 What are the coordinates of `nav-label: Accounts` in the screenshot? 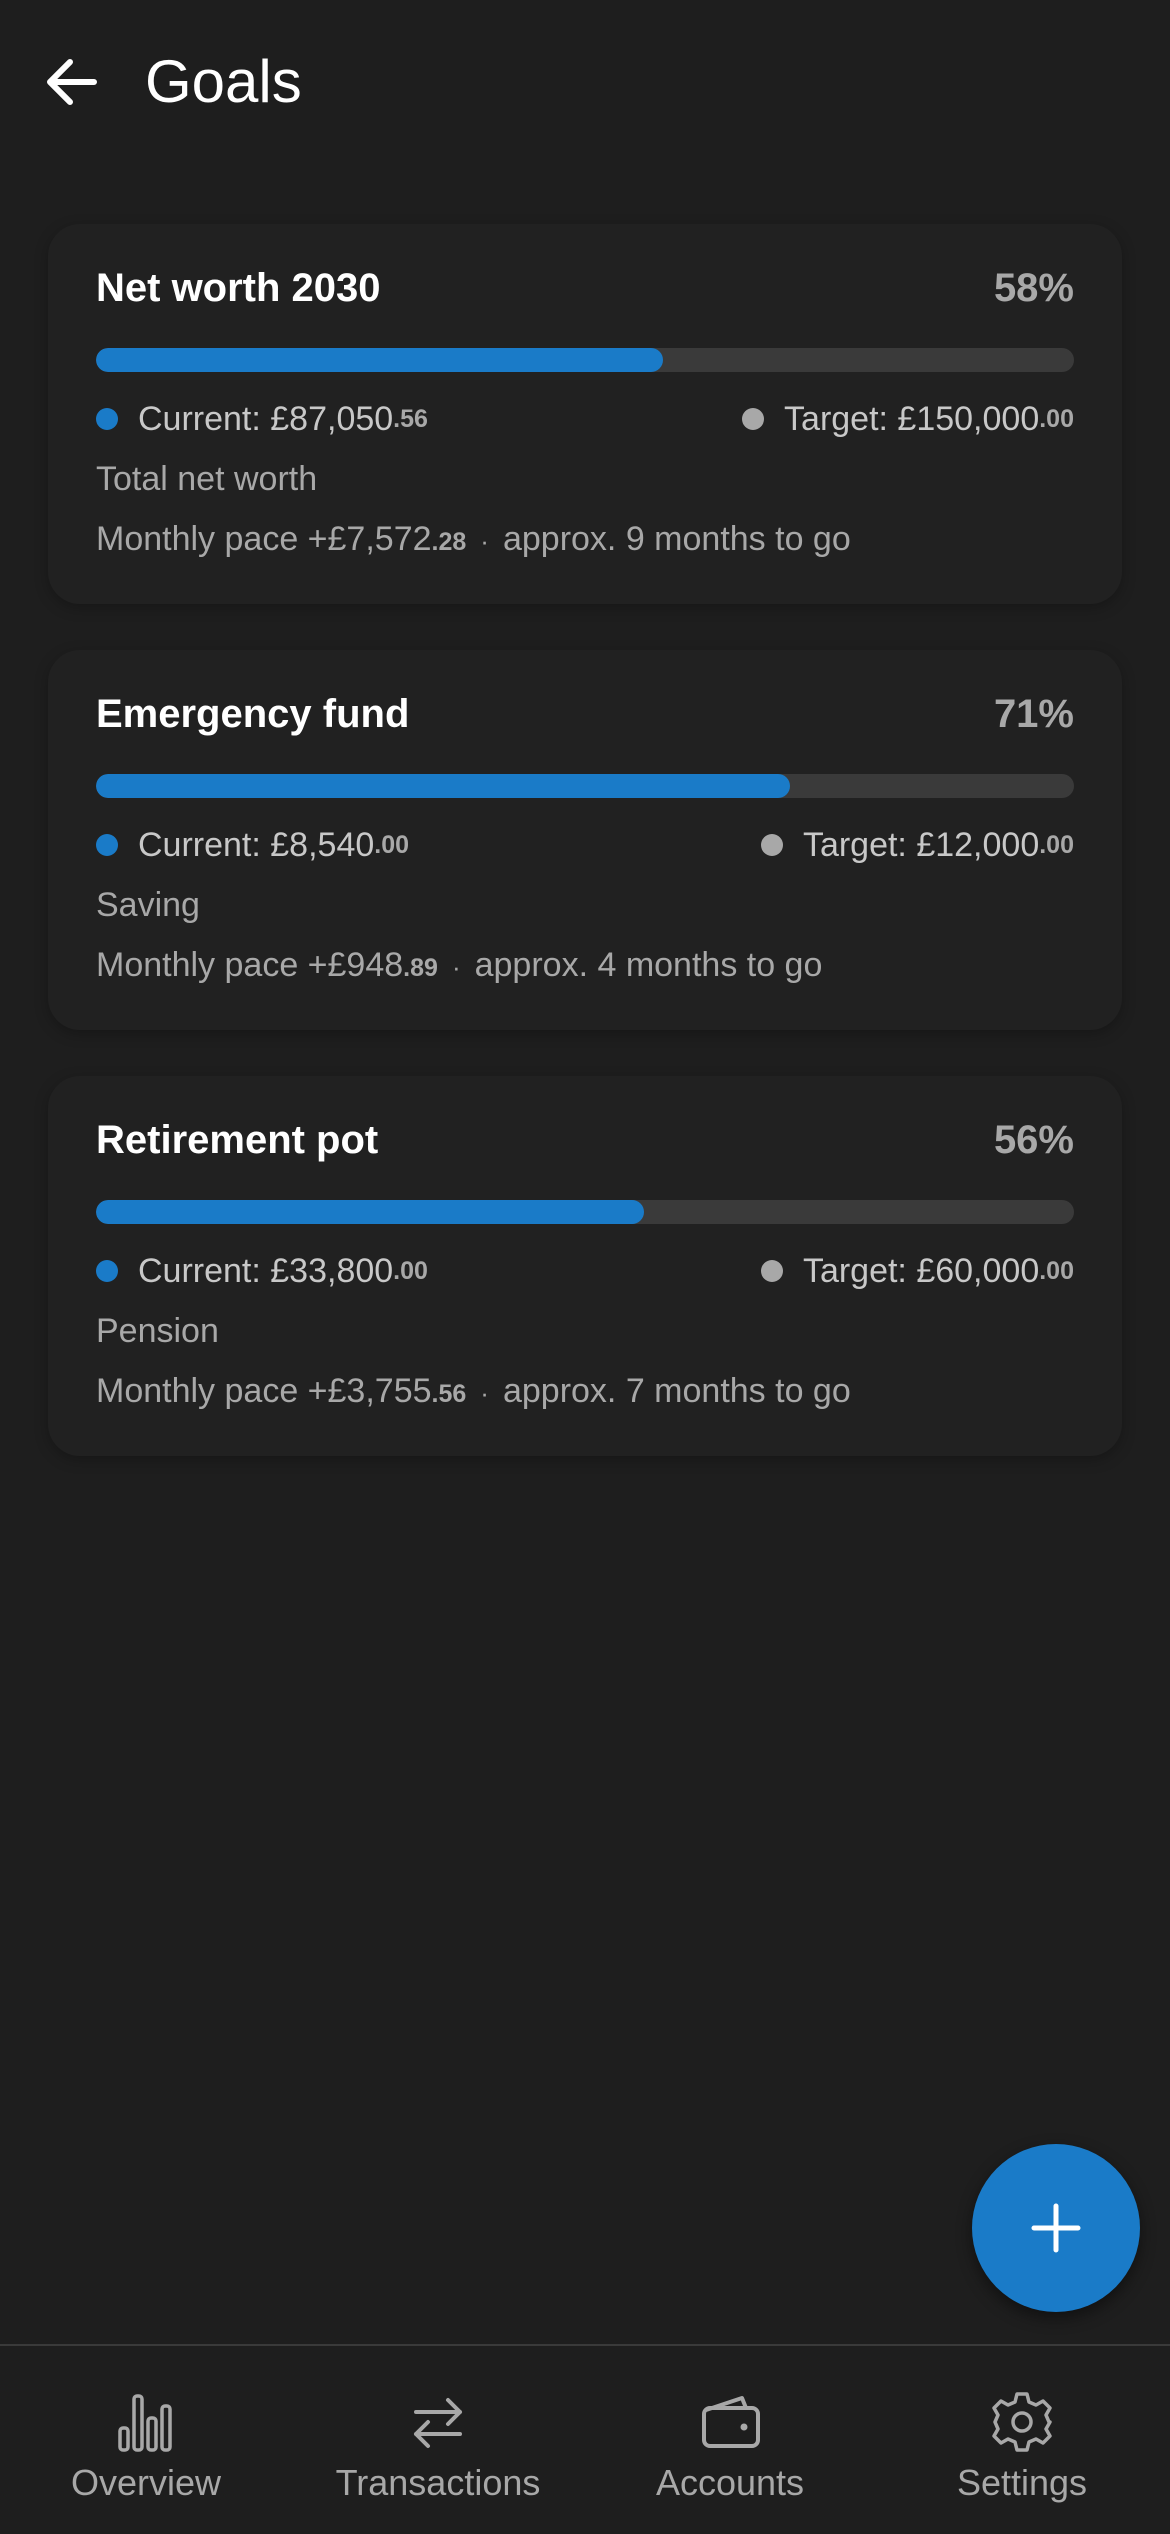 It's located at (730, 2482).